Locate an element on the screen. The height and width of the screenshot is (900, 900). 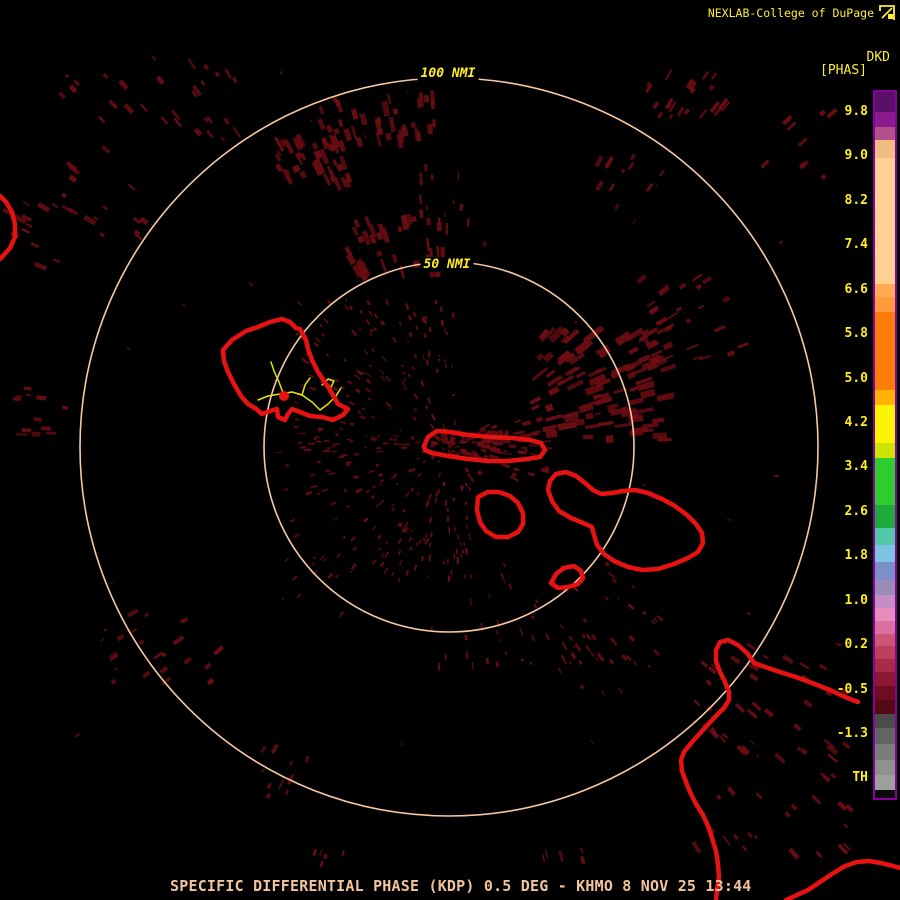
colorbar is located at coordinates (885, 445).